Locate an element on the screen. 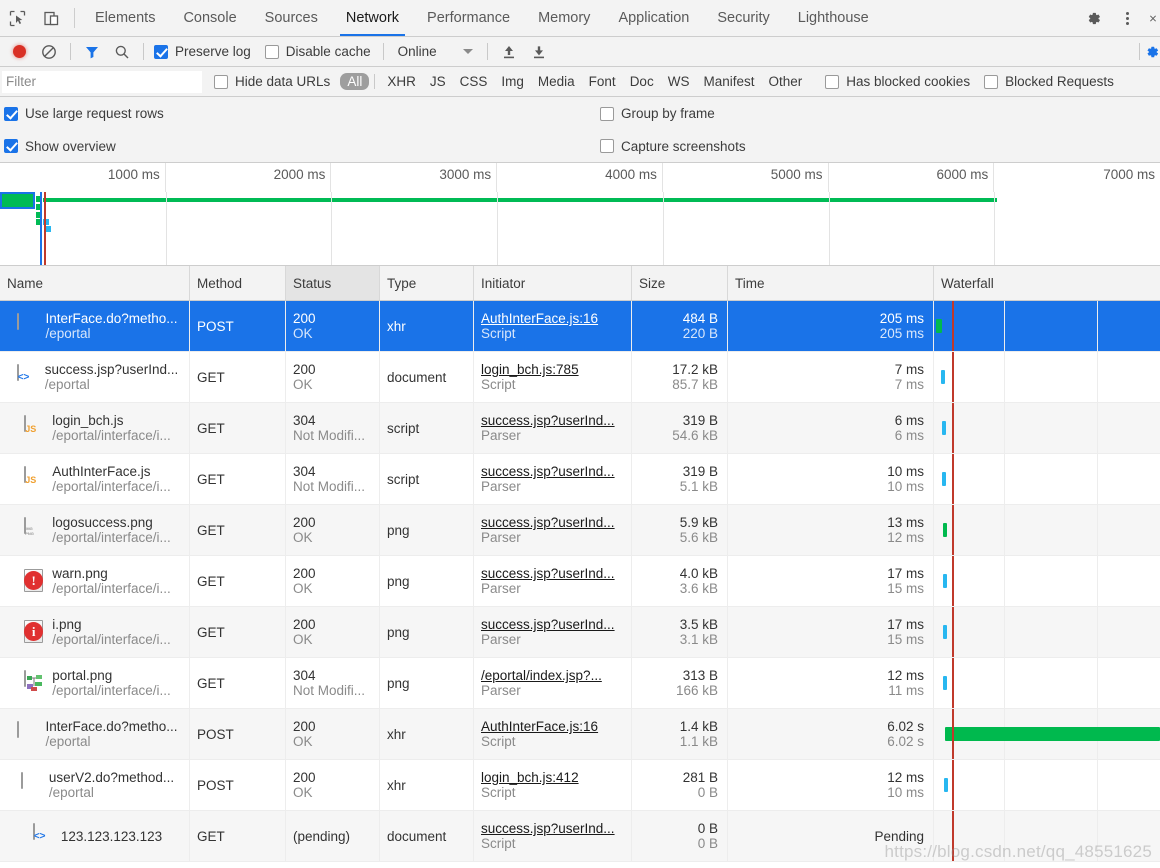 This screenshot has width=1160, height=868. overview-selection-window is located at coordinates (17, 200).